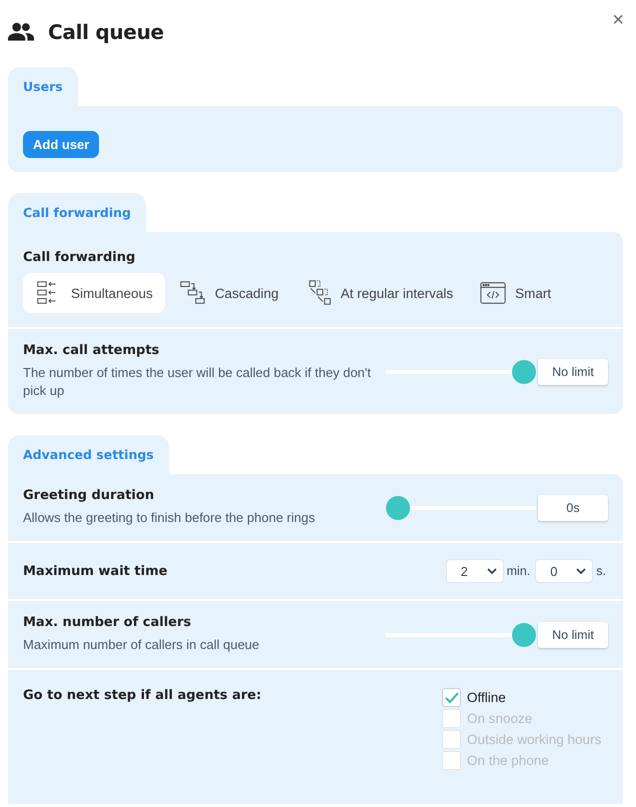 The height and width of the screenshot is (807, 636). I want to click on window-title: Call queue, so click(106, 32).